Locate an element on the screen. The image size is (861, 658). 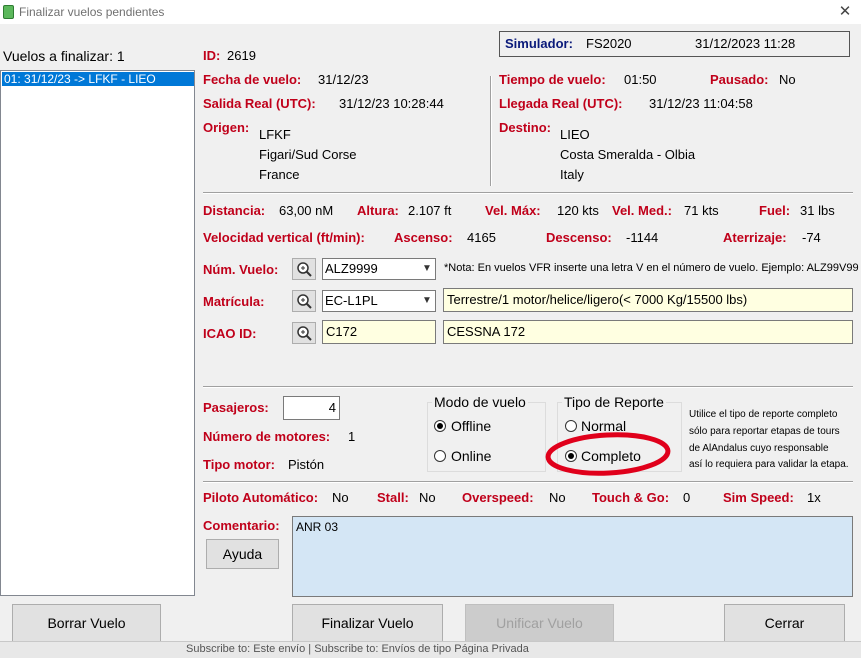
simulator-datetime: 31/12/2023 11:28 is located at coordinates (745, 43).